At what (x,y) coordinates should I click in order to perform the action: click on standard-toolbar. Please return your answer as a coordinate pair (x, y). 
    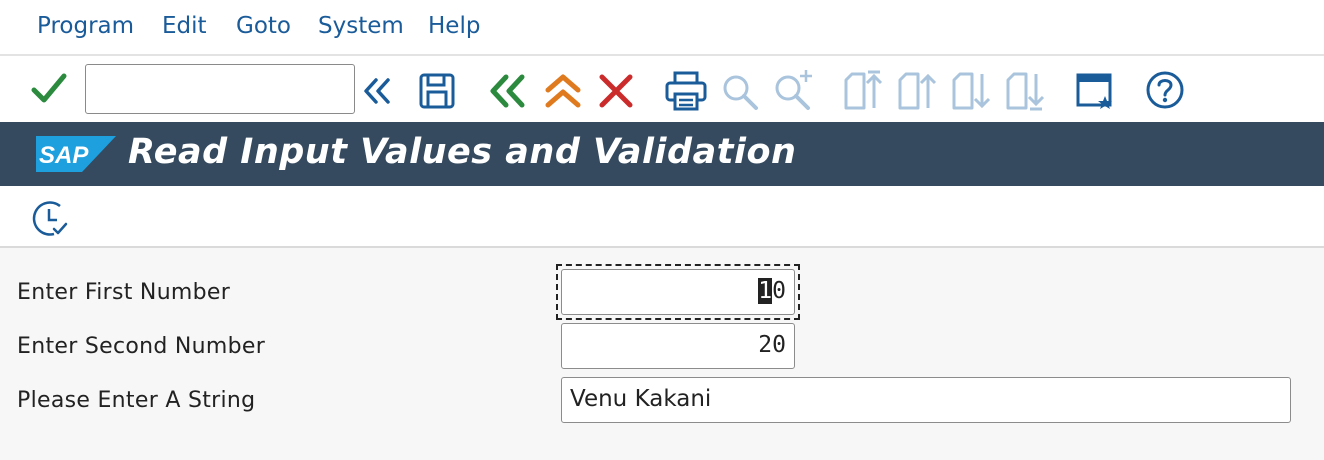
    Looking at the image, I should click on (662, 89).